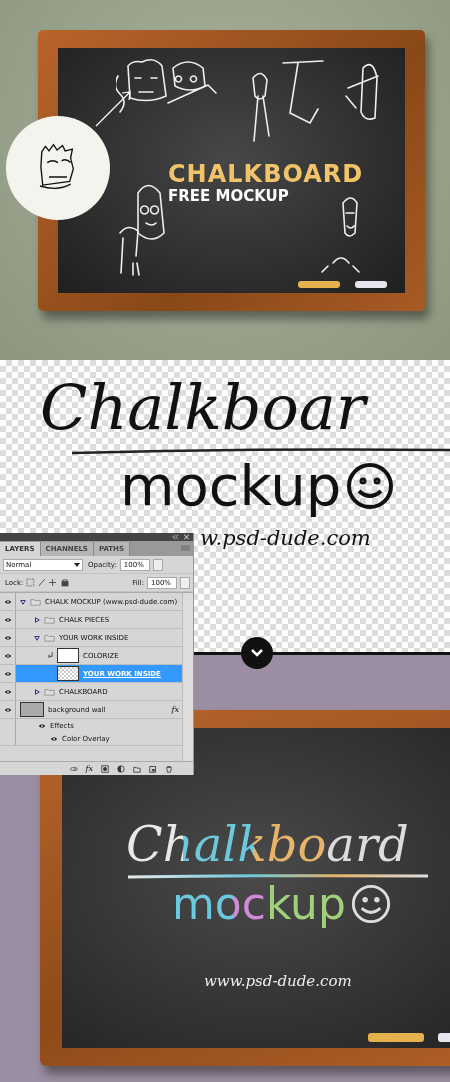 The height and width of the screenshot is (1082, 450). What do you see at coordinates (186, 537) in the screenshot?
I see `close-icon` at bounding box center [186, 537].